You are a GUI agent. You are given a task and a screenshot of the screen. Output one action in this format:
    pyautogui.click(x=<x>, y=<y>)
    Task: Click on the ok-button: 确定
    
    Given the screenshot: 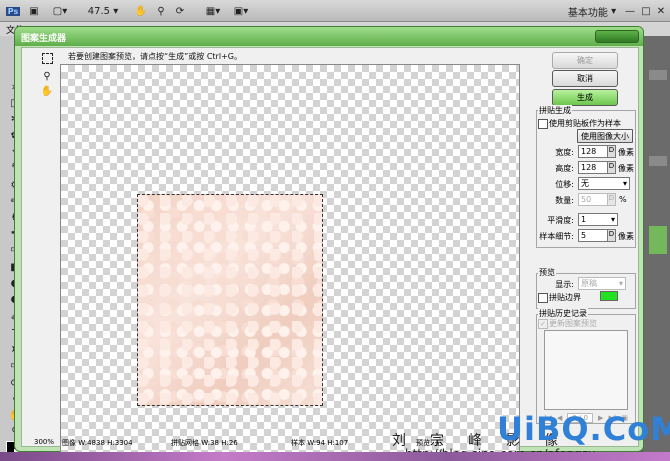 What is the action you would take?
    pyautogui.click(x=585, y=60)
    